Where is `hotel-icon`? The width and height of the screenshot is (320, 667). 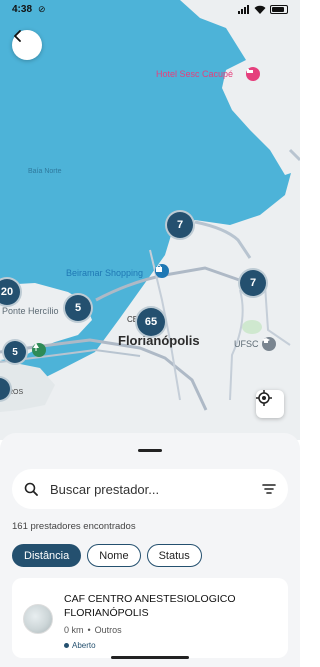 hotel-icon is located at coordinates (253, 74).